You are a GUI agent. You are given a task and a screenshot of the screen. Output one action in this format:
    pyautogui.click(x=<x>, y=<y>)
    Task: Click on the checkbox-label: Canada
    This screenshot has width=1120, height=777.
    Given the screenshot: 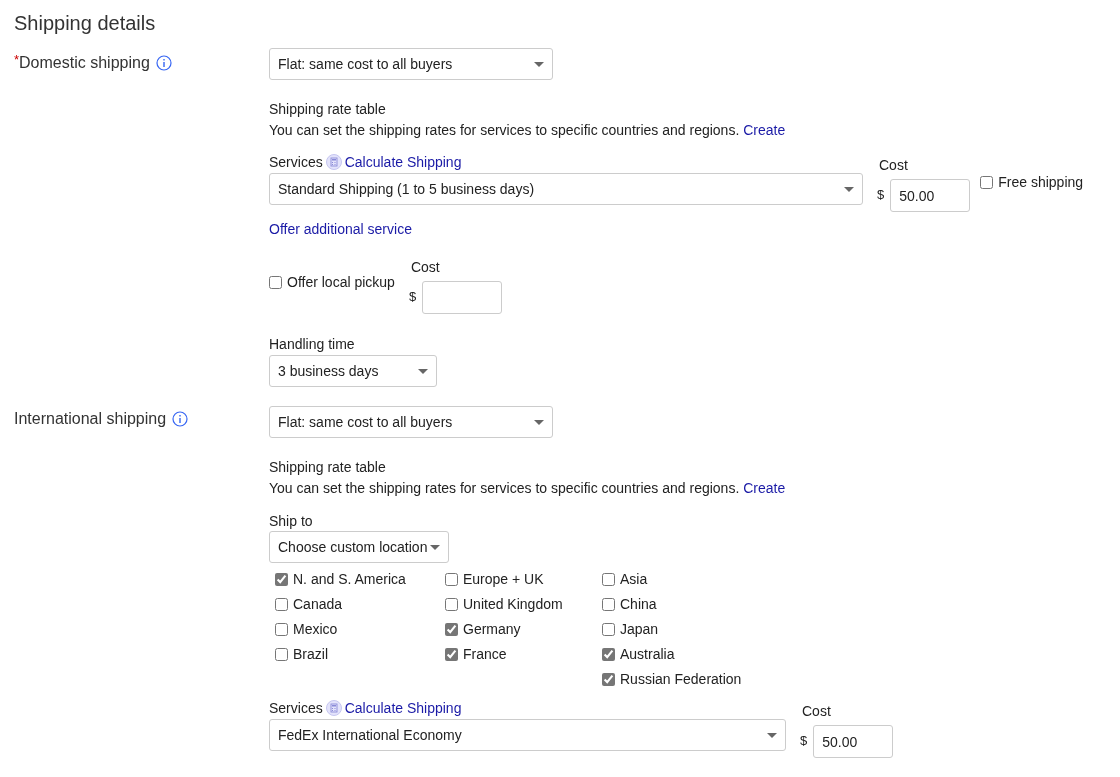 What is the action you would take?
    pyautogui.click(x=318, y=604)
    